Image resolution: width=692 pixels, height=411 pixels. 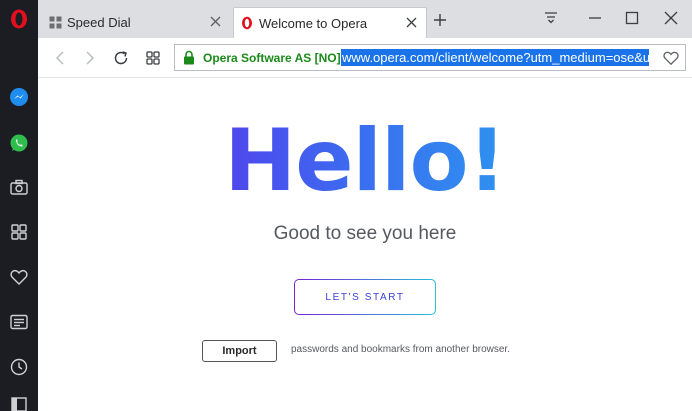 I want to click on tab-welcome: Welcome to Opera, so click(x=330, y=22).